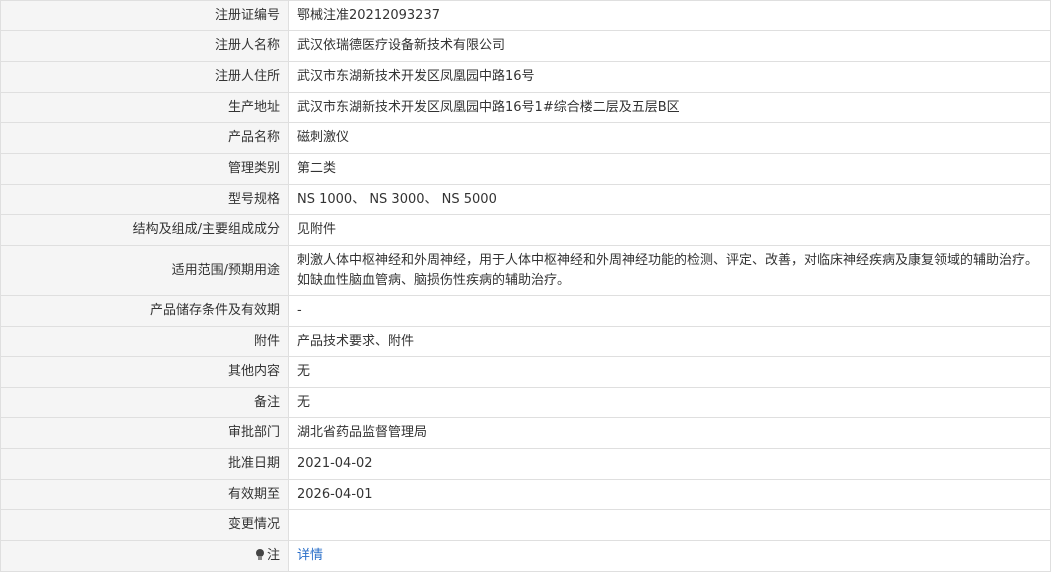 This screenshot has height=577, width=1052. I want to click on row-value: 产品技术要求、附件, so click(669, 341).